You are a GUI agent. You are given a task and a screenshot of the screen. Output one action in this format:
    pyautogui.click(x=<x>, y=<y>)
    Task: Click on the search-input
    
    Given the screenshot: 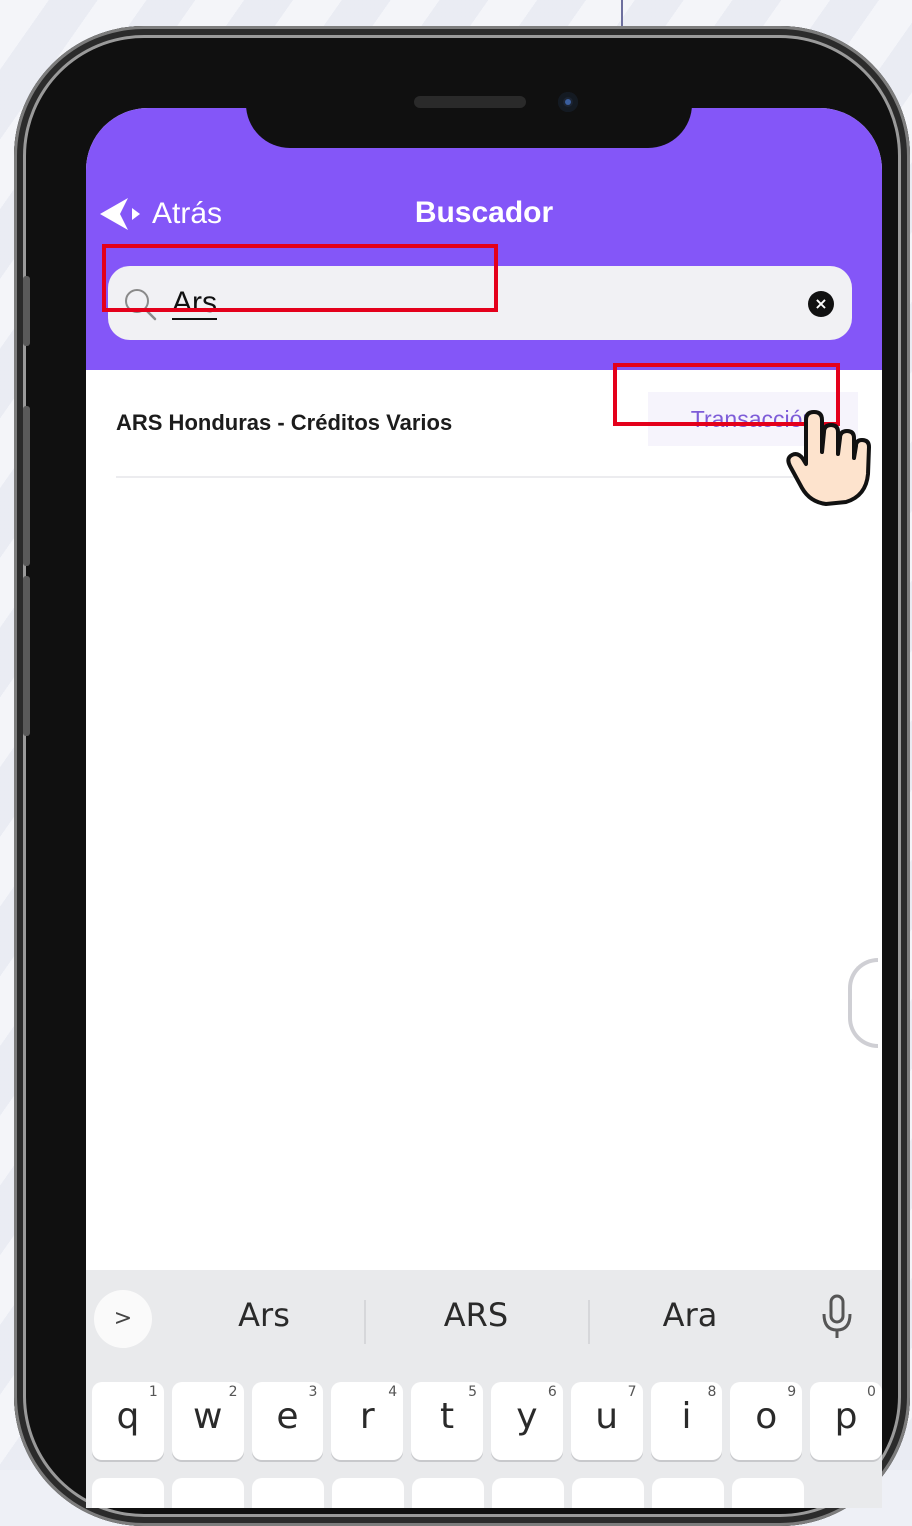 What is the action you would take?
    pyautogui.click(x=472, y=303)
    